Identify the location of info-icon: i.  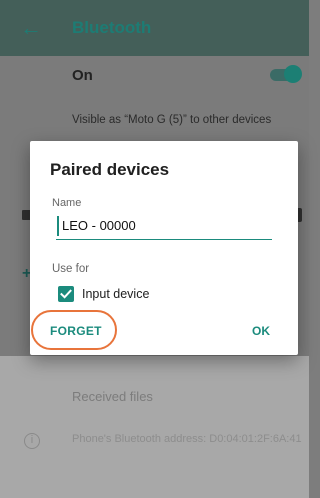
(32, 441).